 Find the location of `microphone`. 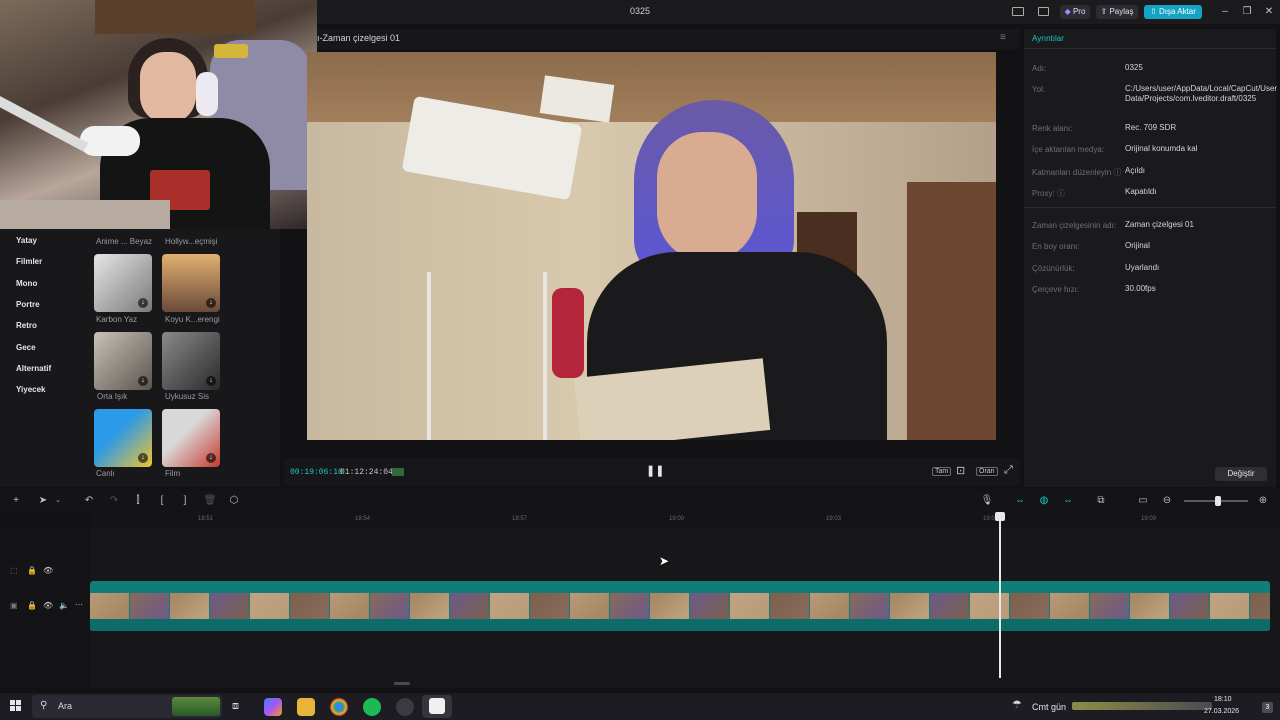

microphone is located at coordinates (110, 141).